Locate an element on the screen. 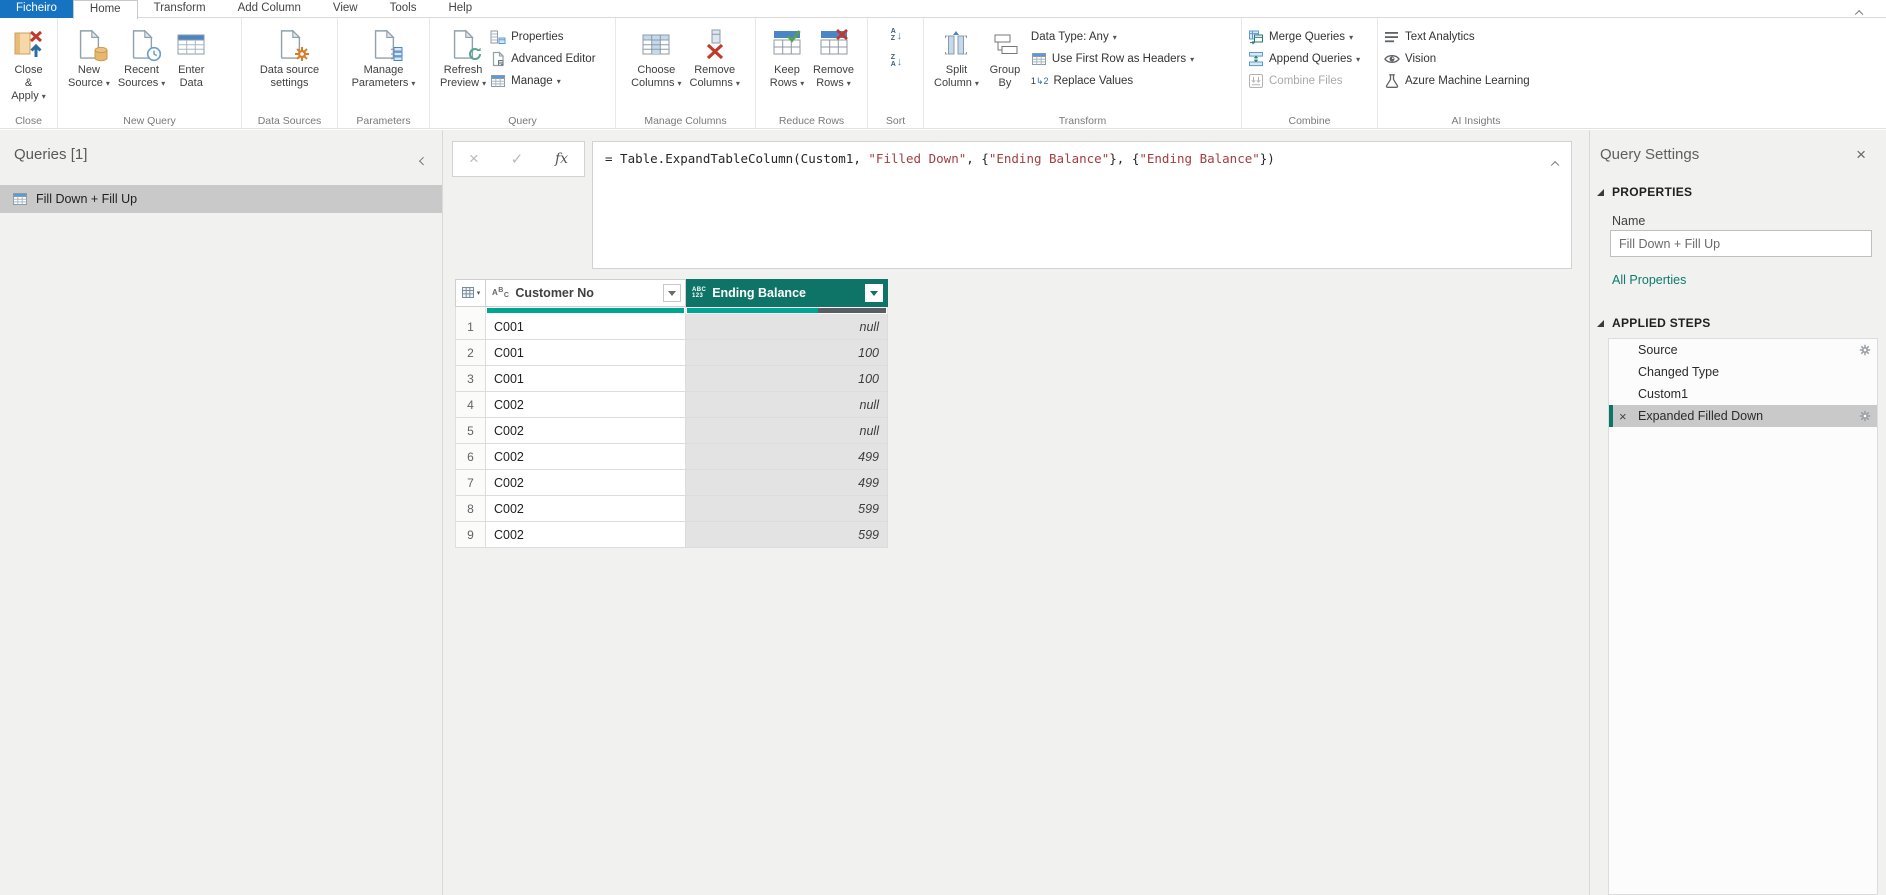 The height and width of the screenshot is (895, 1886). recent-sources-button: Recent Sources is located at coordinates (141, 57).